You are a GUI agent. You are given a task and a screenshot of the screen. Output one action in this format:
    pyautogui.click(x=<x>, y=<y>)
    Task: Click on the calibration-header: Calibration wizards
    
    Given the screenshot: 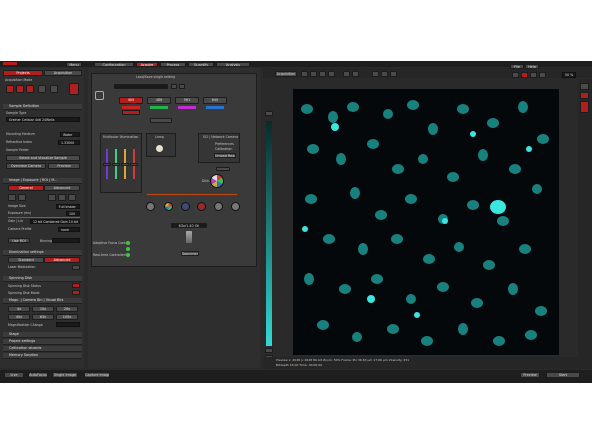 What is the action you would take?
    pyautogui.click(x=42, y=349)
    